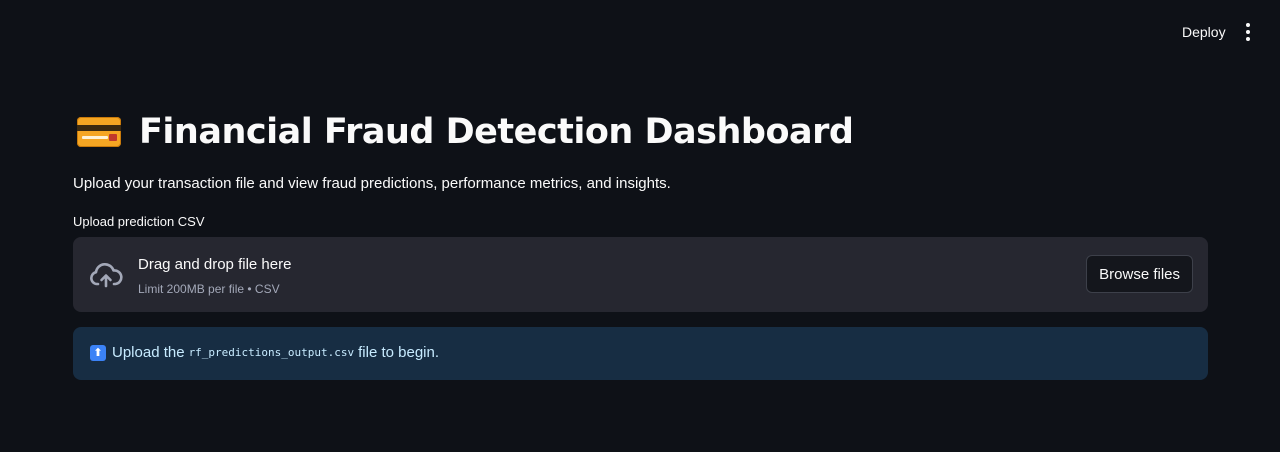 Image resolution: width=1280 pixels, height=452 pixels. What do you see at coordinates (1139, 274) in the screenshot?
I see `browse-files-button: Browse files` at bounding box center [1139, 274].